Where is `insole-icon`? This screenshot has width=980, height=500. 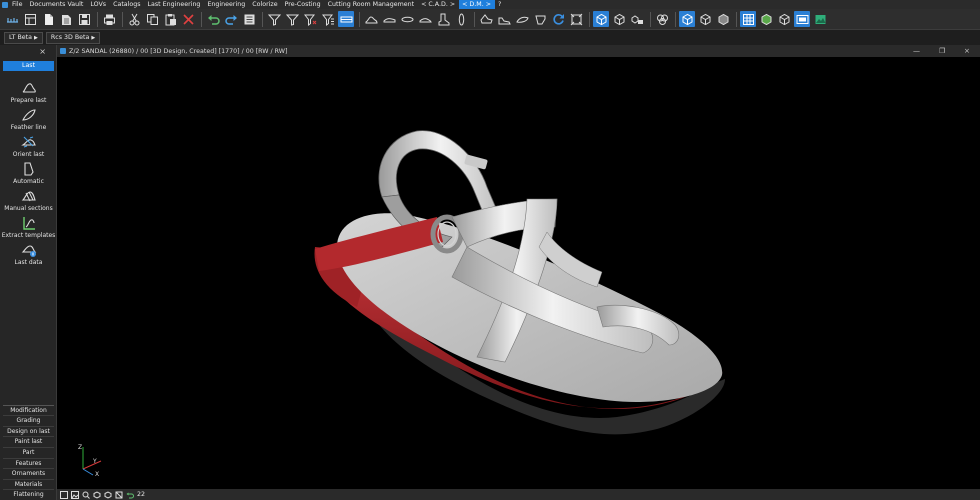
insole-icon is located at coordinates (522, 19).